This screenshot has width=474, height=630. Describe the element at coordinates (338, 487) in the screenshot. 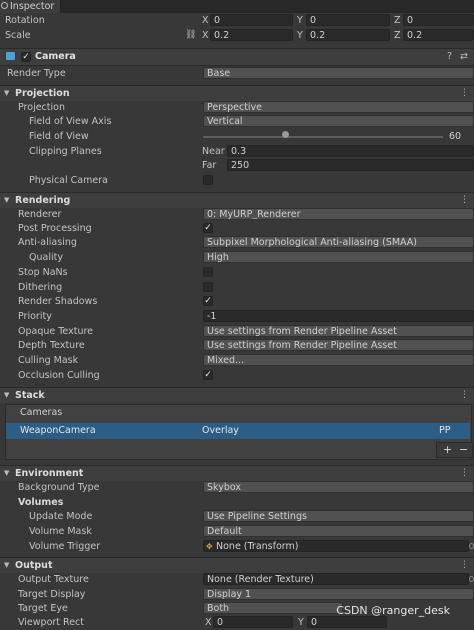

I see `background-type-dropdown: Skybox` at that location.